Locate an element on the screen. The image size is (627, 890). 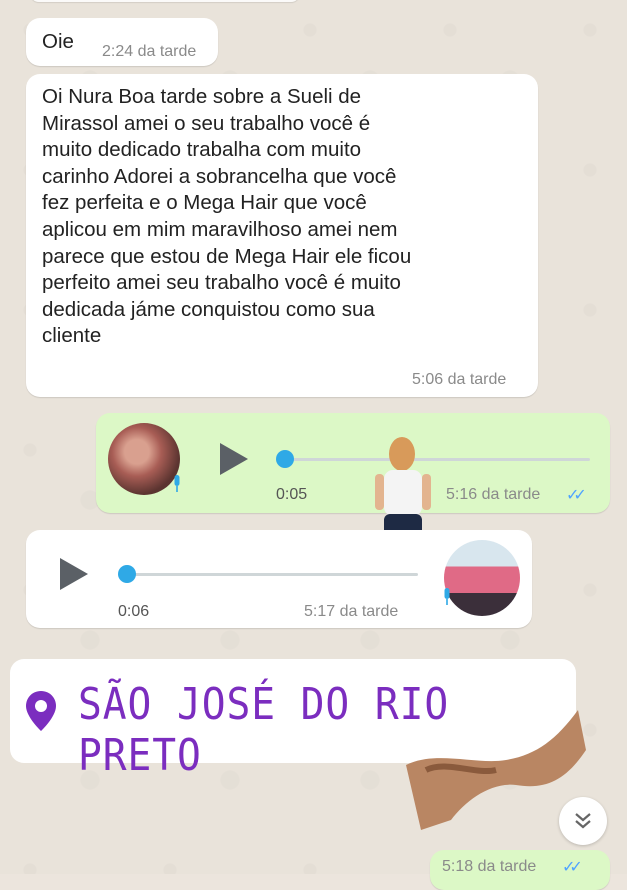
message-line: perfeito amei seu trabalho você é muito is located at coordinates (221, 283).